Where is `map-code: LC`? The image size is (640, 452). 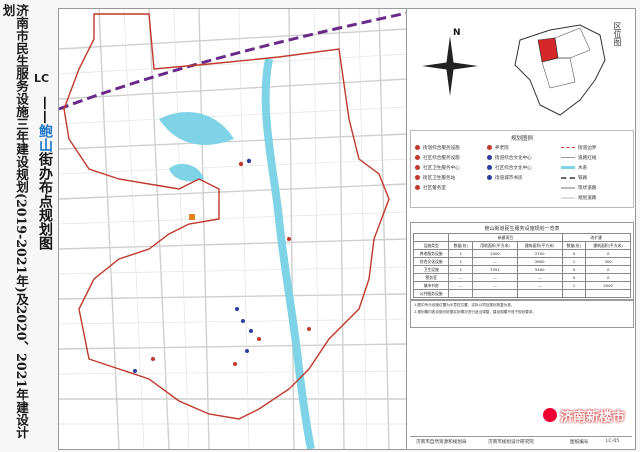 map-code: LC is located at coordinates (42, 78).